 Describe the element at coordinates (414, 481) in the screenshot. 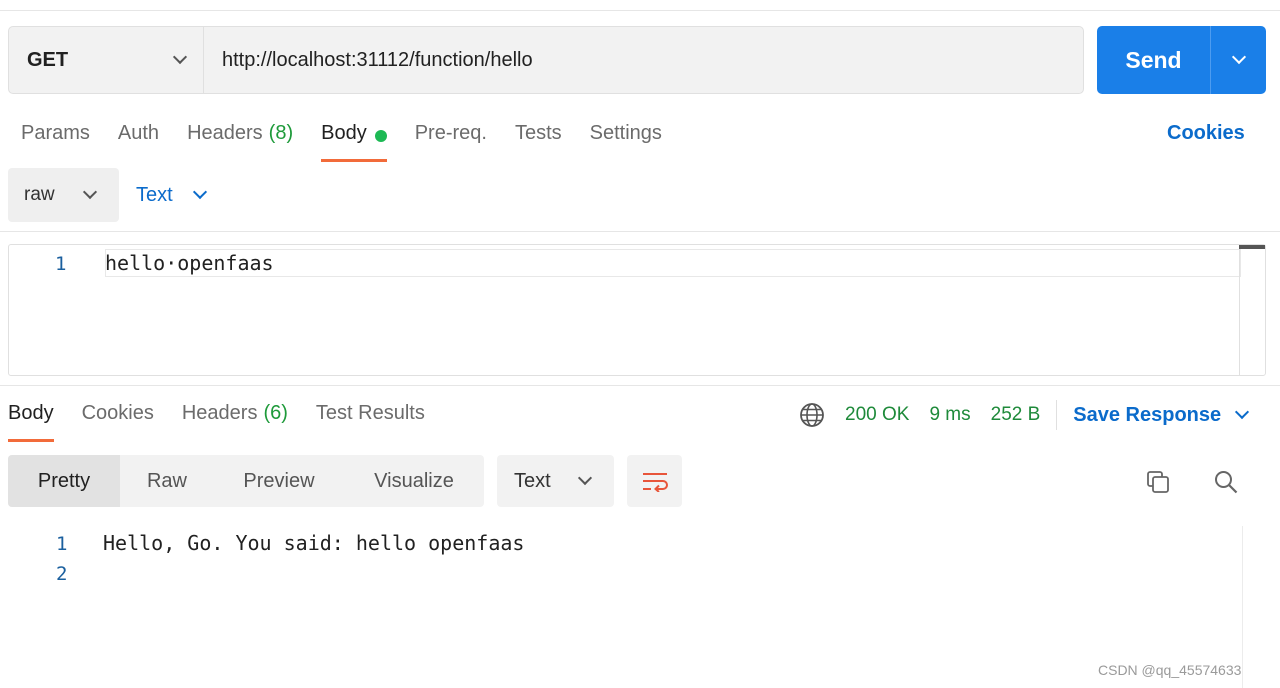

I see `view-visualize: Visualize` at that location.